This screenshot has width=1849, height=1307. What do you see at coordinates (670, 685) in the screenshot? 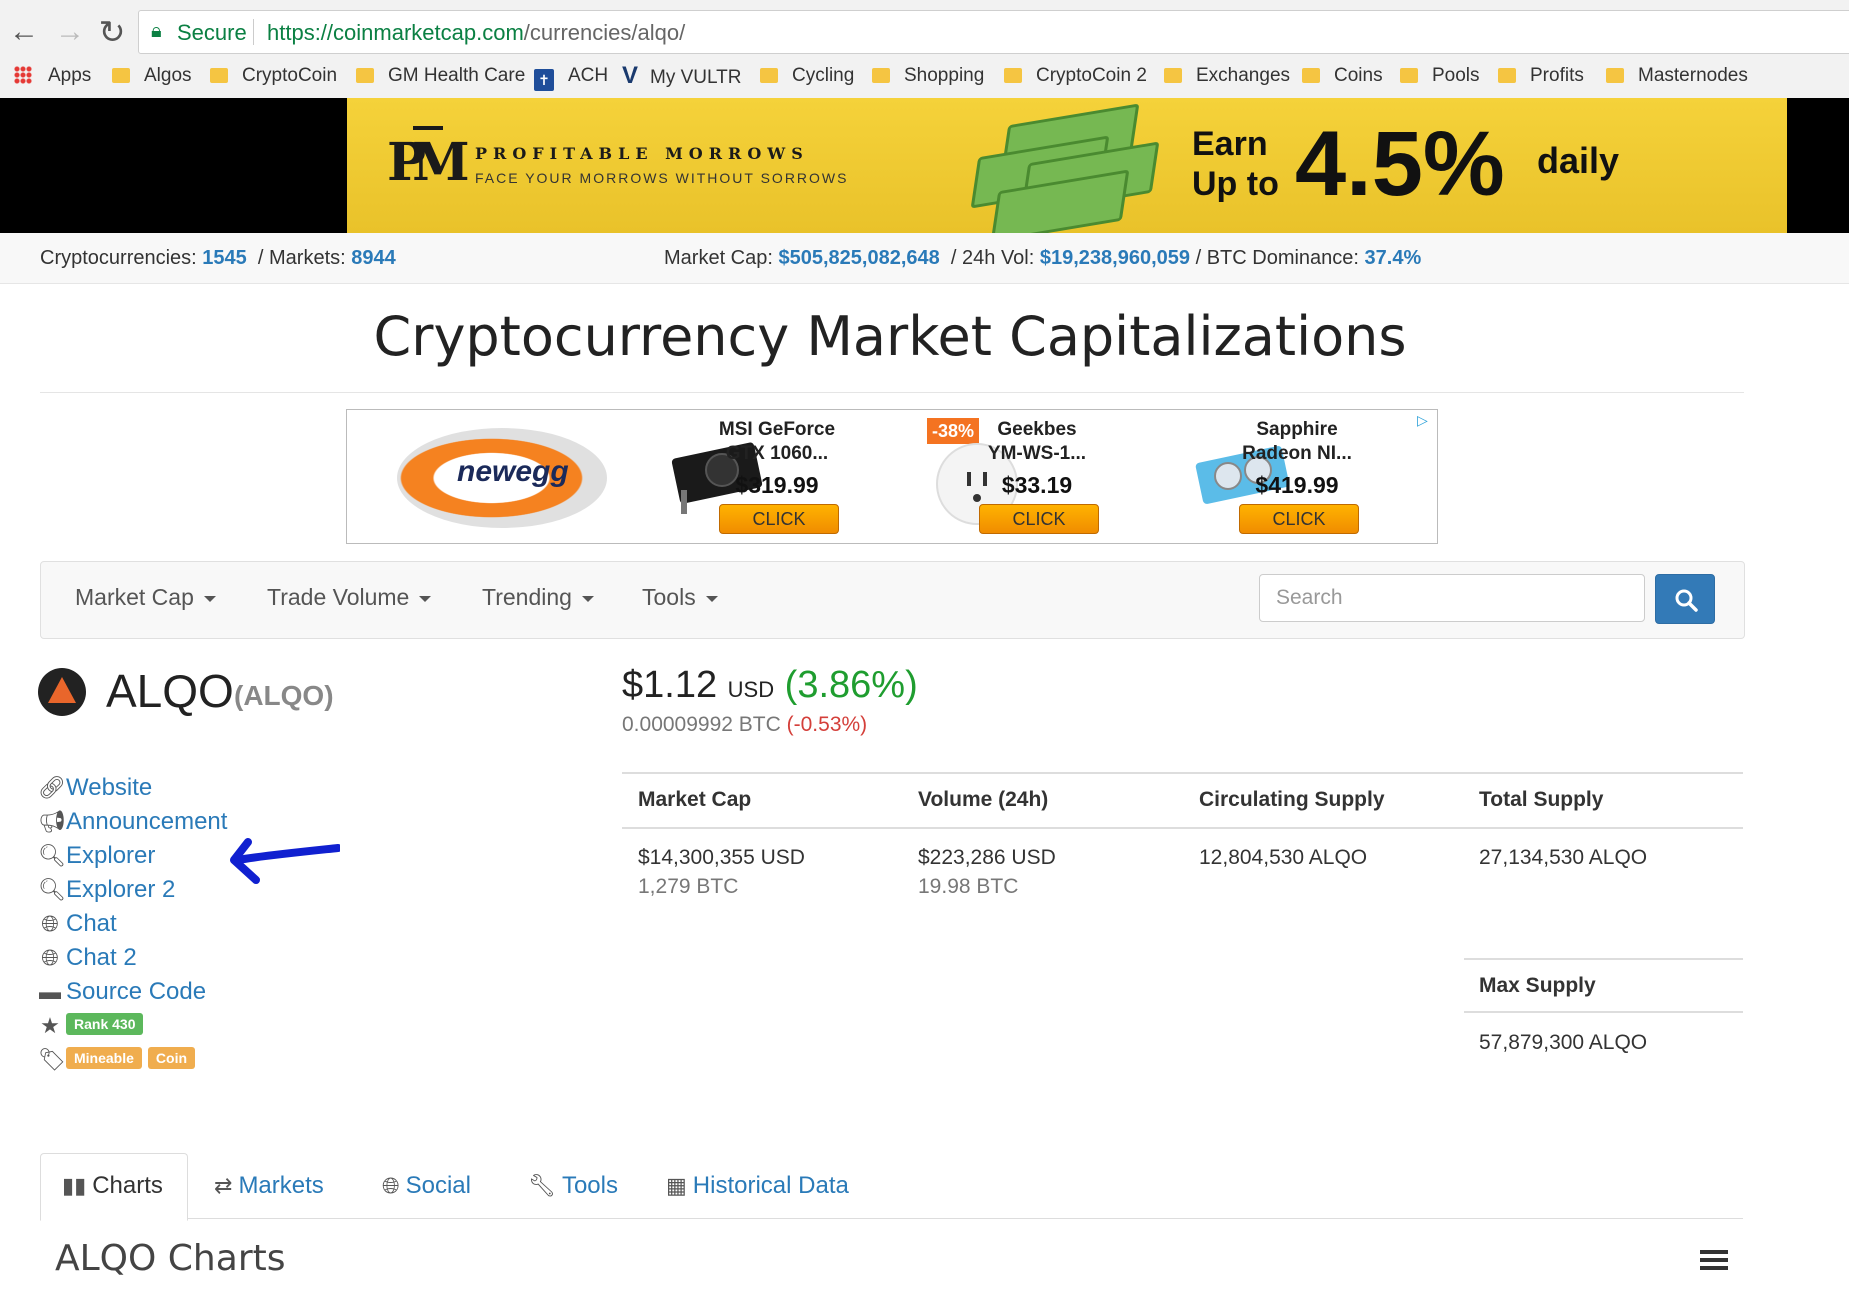
I see `price-usd: $1.12` at bounding box center [670, 685].